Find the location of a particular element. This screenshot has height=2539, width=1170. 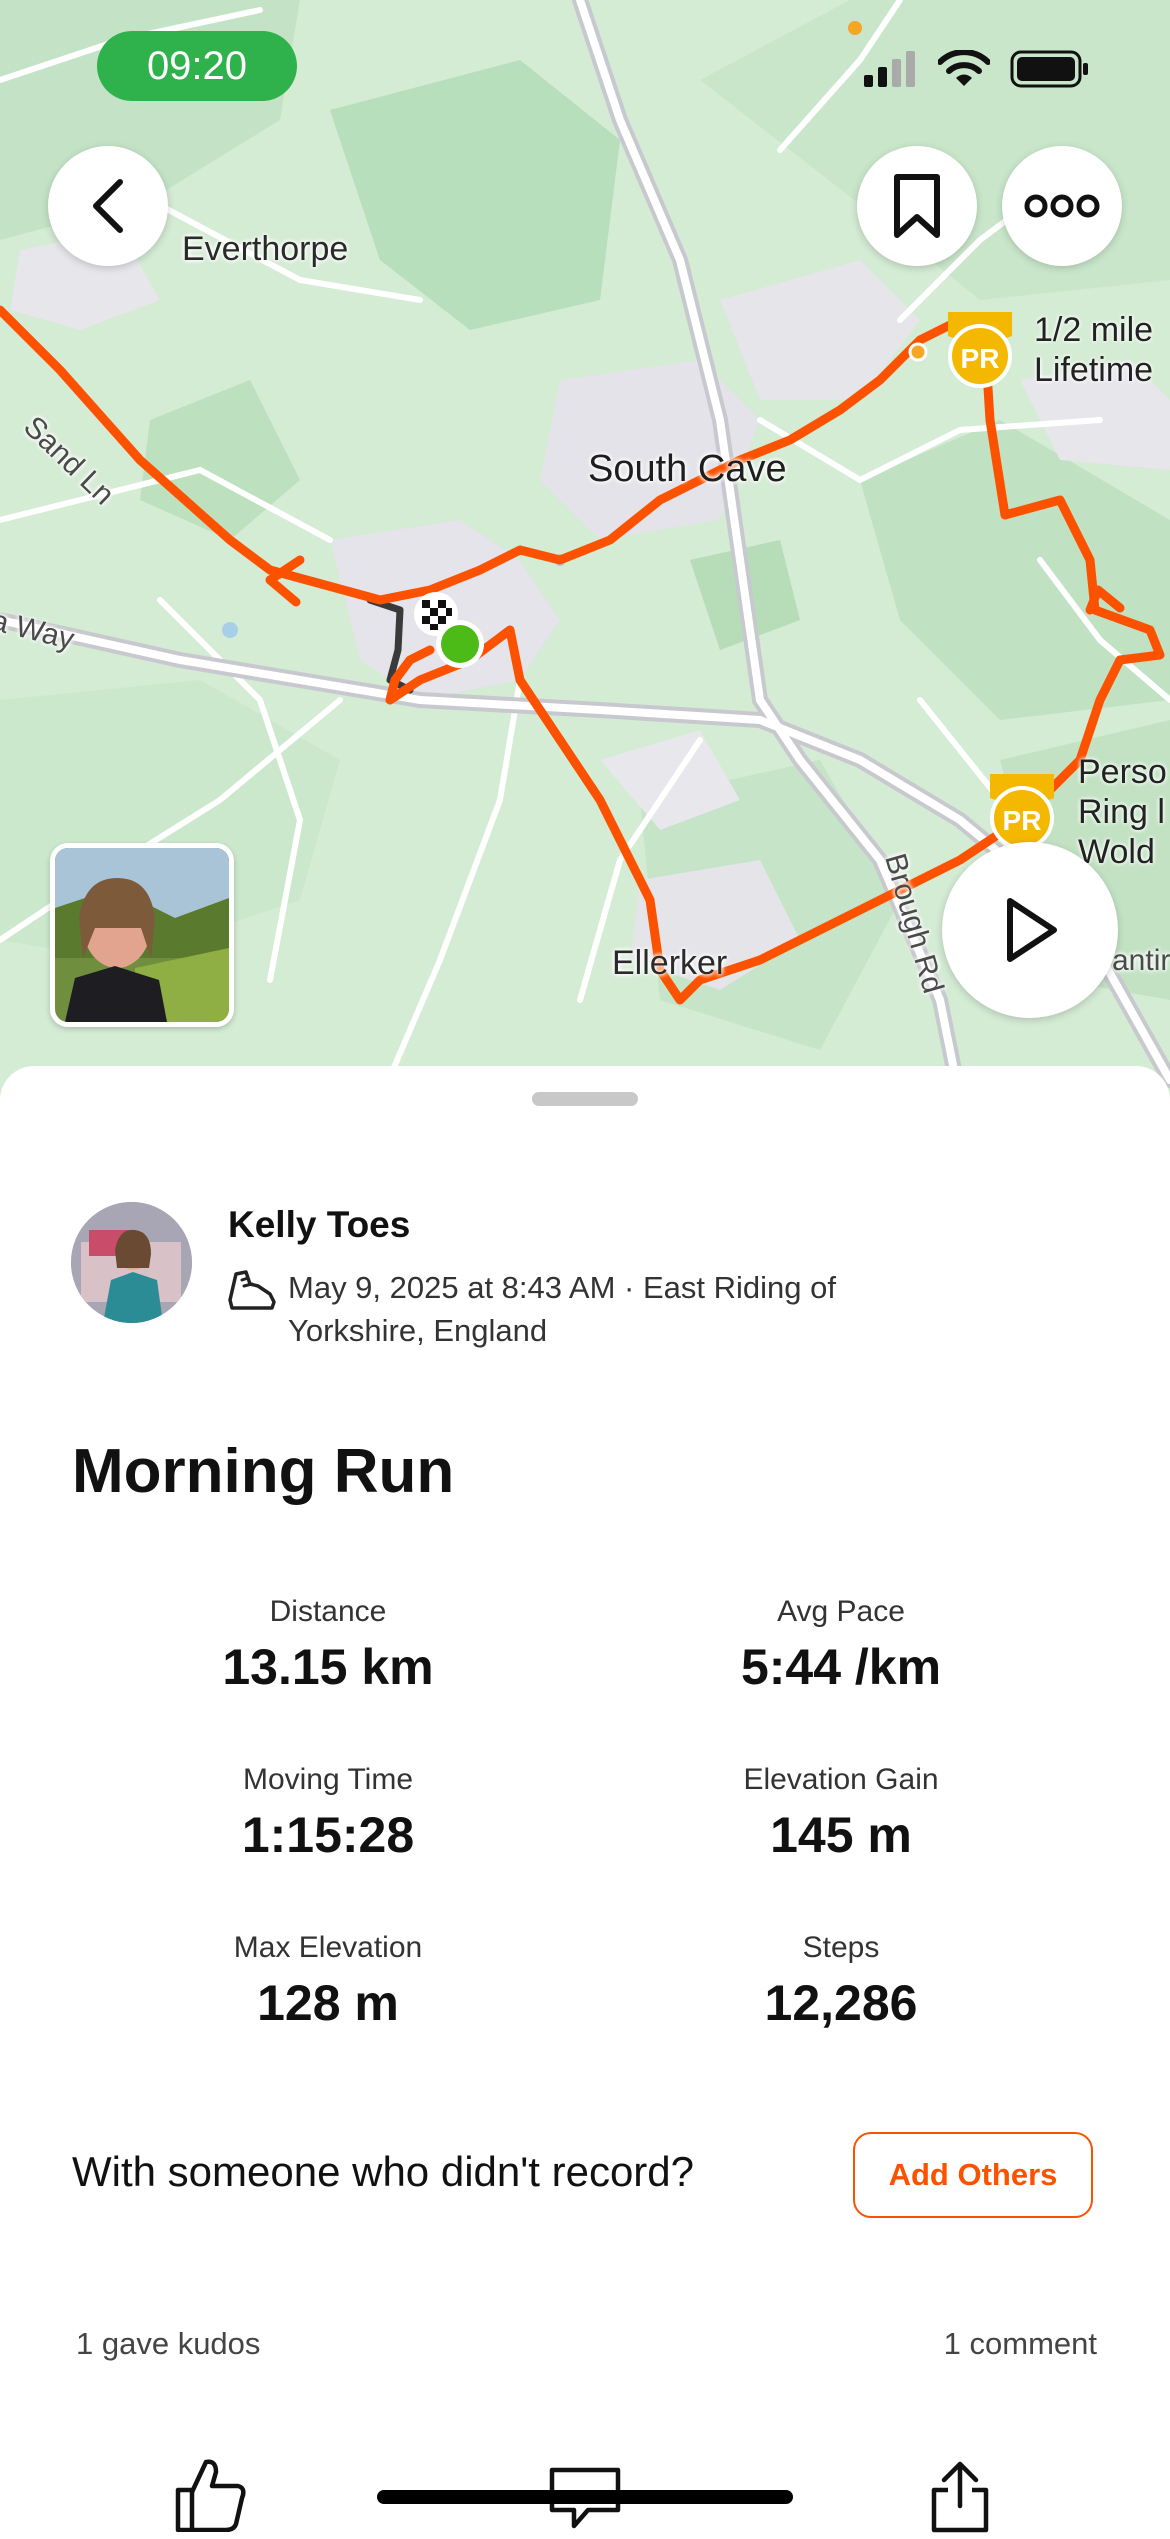

map-label-antir: antir is located at coordinates (1141, 960).